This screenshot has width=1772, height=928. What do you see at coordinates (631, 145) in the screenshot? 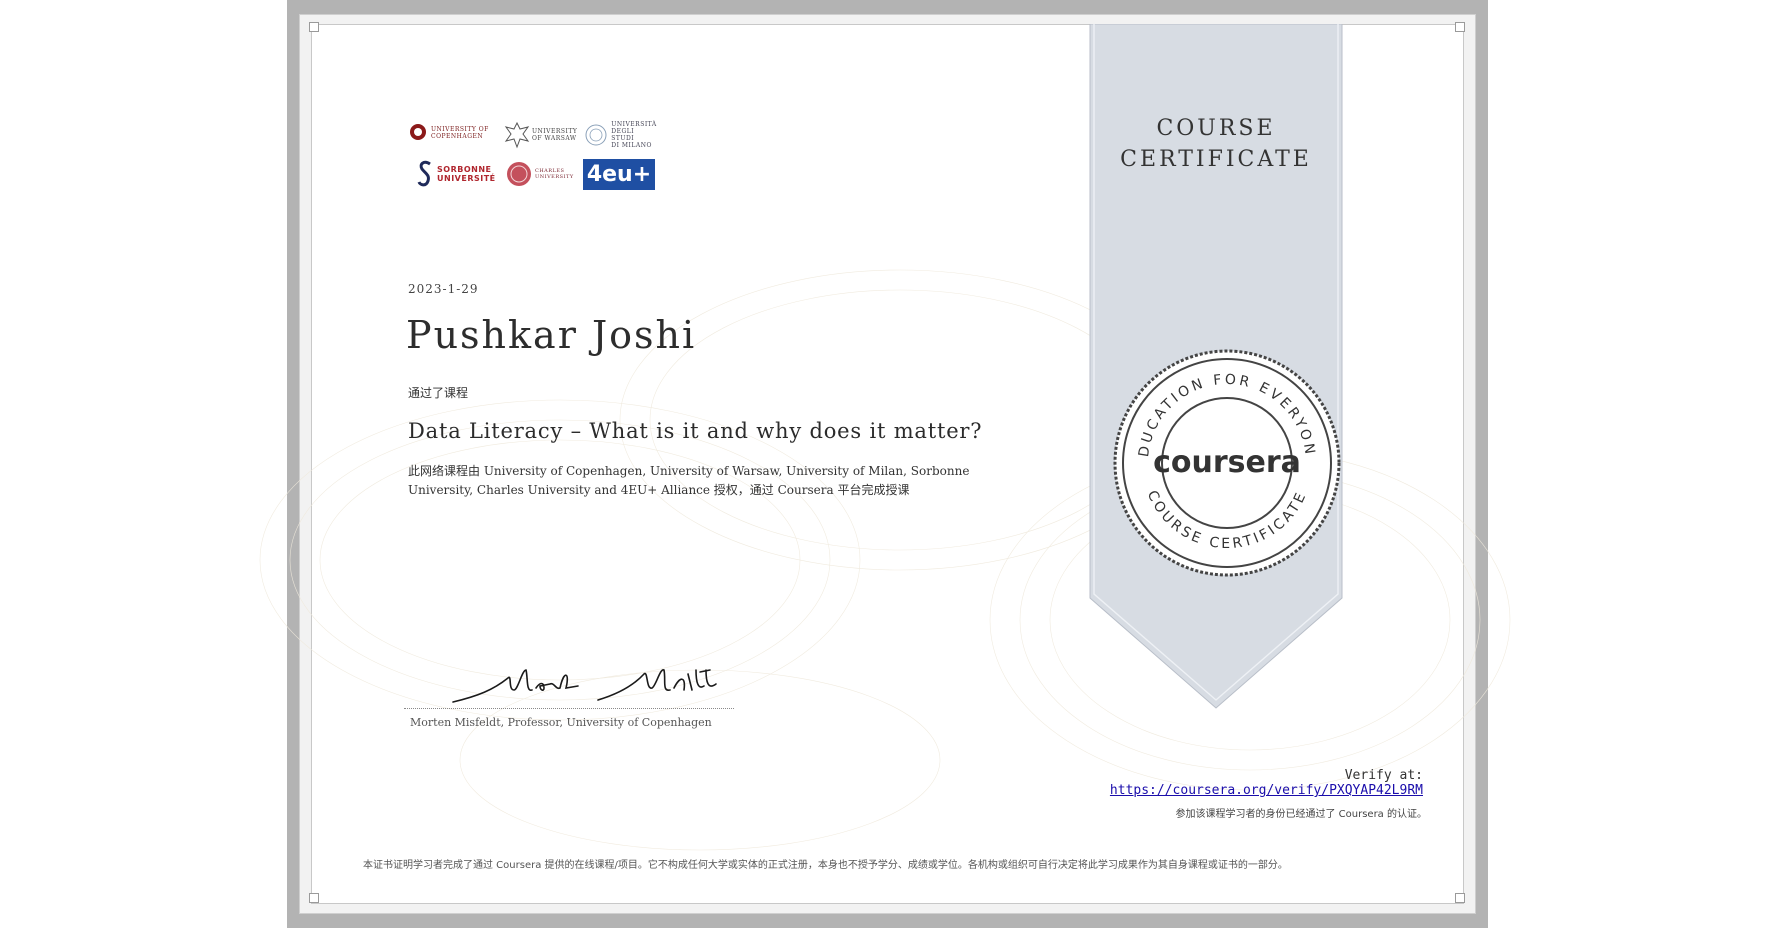
I see `milan-line3: DI MILANO` at bounding box center [631, 145].